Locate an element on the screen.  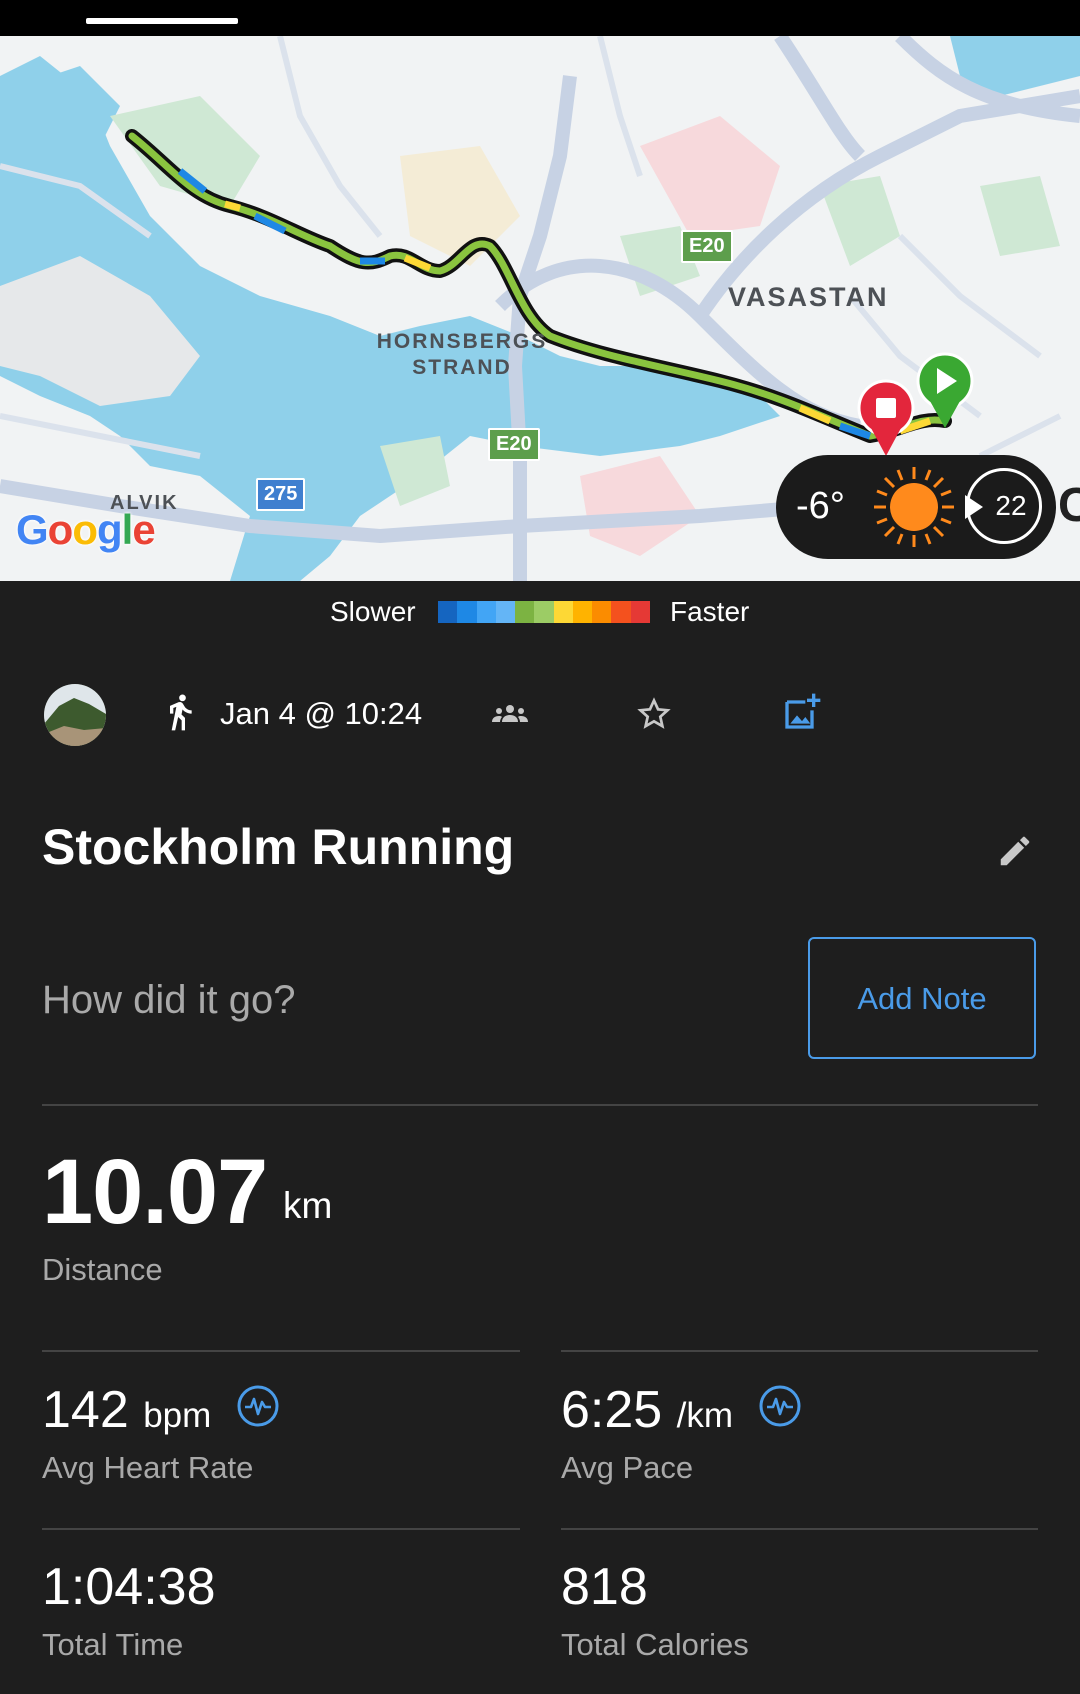
wind-indicator: 22 is located at coordinates (1003, 506).